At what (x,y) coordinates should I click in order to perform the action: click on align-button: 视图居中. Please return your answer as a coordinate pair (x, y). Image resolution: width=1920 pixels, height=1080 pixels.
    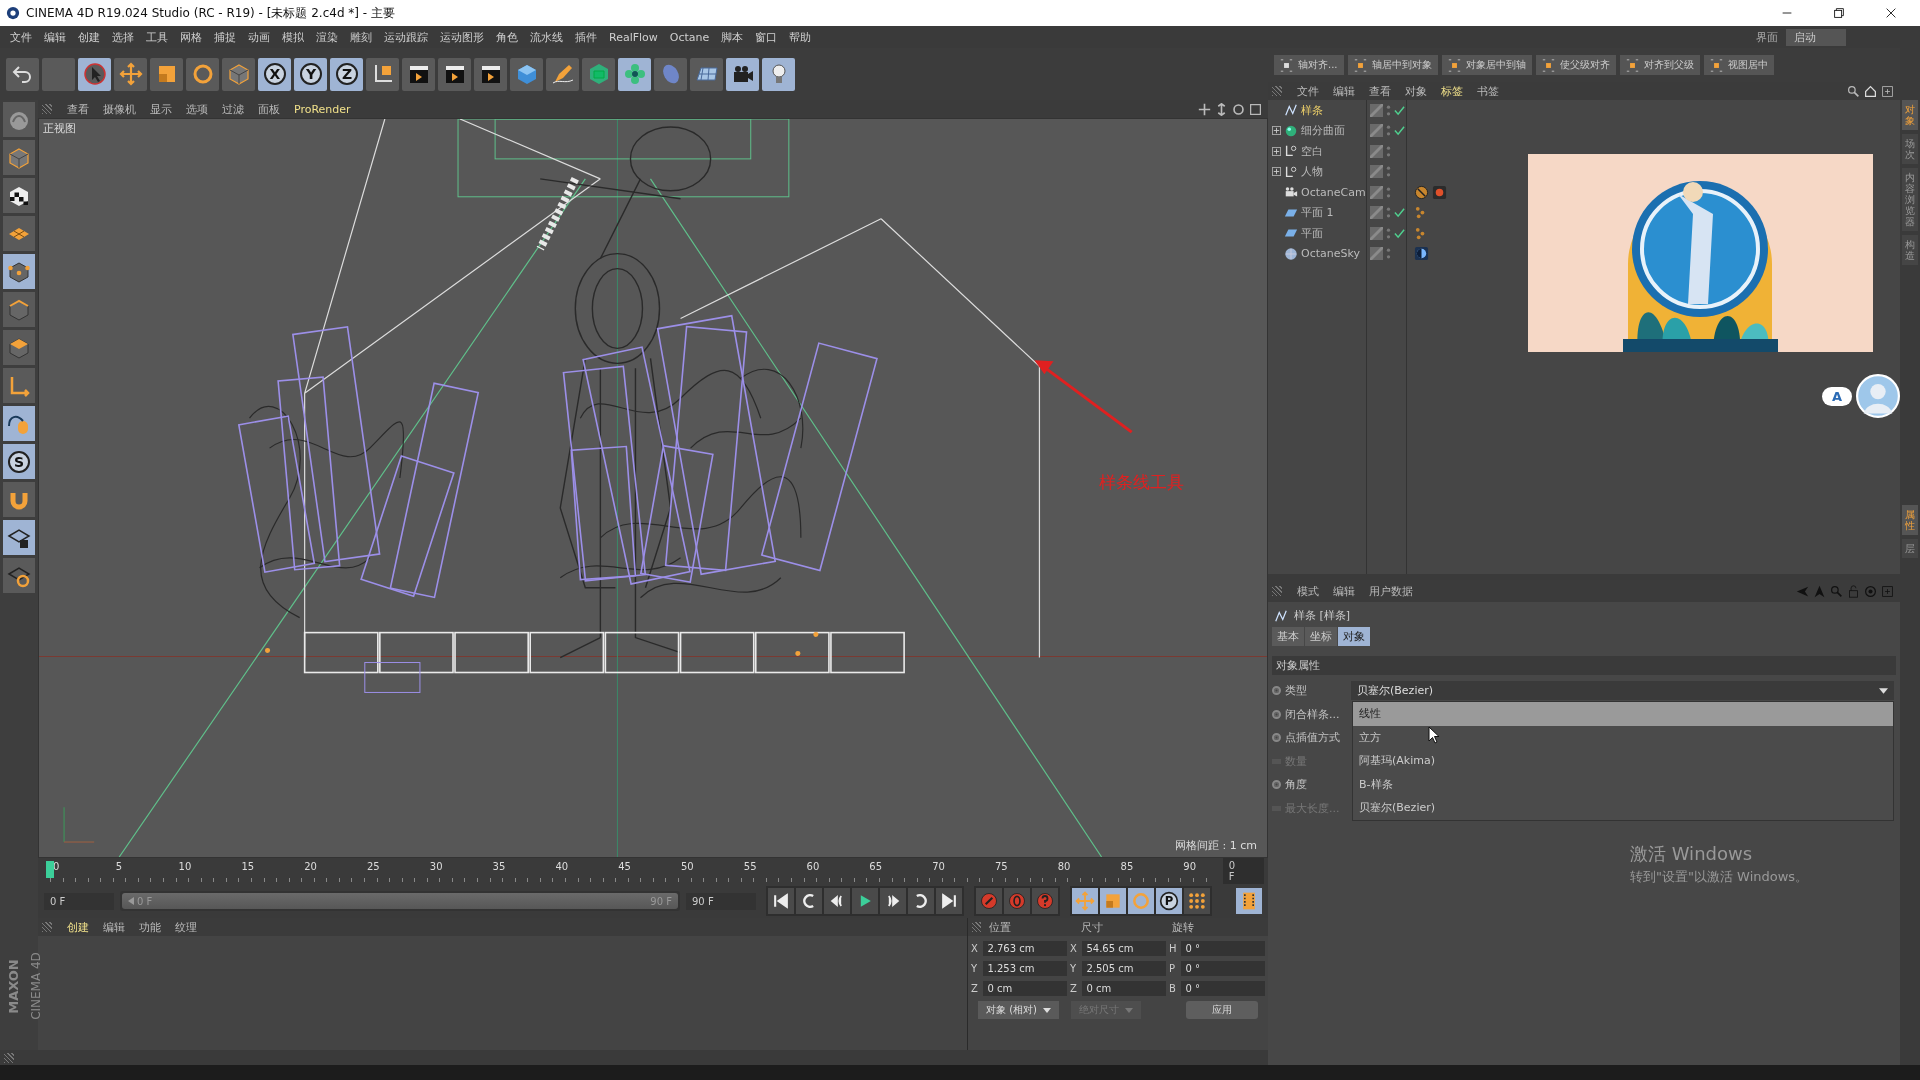
    Looking at the image, I should click on (1738, 65).